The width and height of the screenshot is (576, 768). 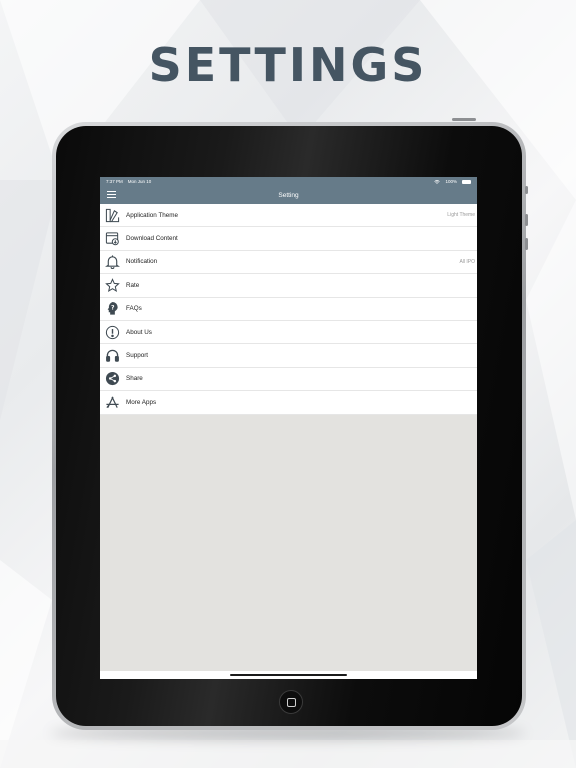 I want to click on status-date: Mon Jun 10, so click(x=139, y=181).